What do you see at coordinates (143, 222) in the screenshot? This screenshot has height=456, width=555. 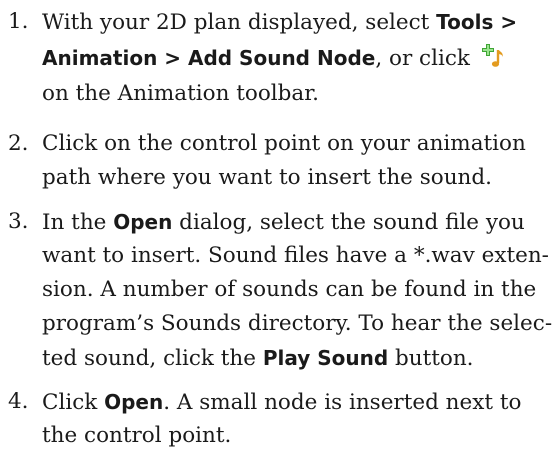 I see `dialog-name-open: Open` at bounding box center [143, 222].